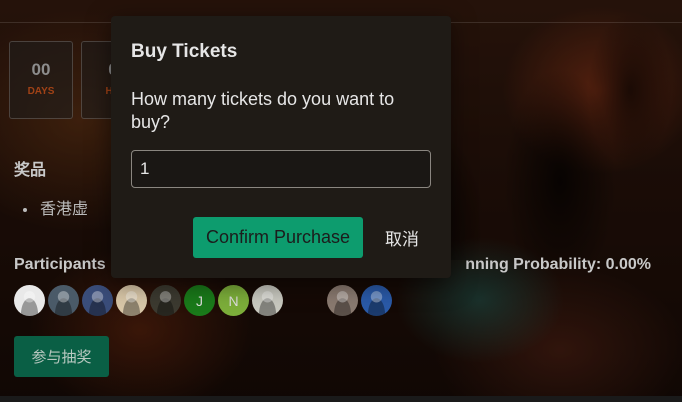  Describe the element at coordinates (402, 237) in the screenshot. I see `cancel-button: 取消` at that location.